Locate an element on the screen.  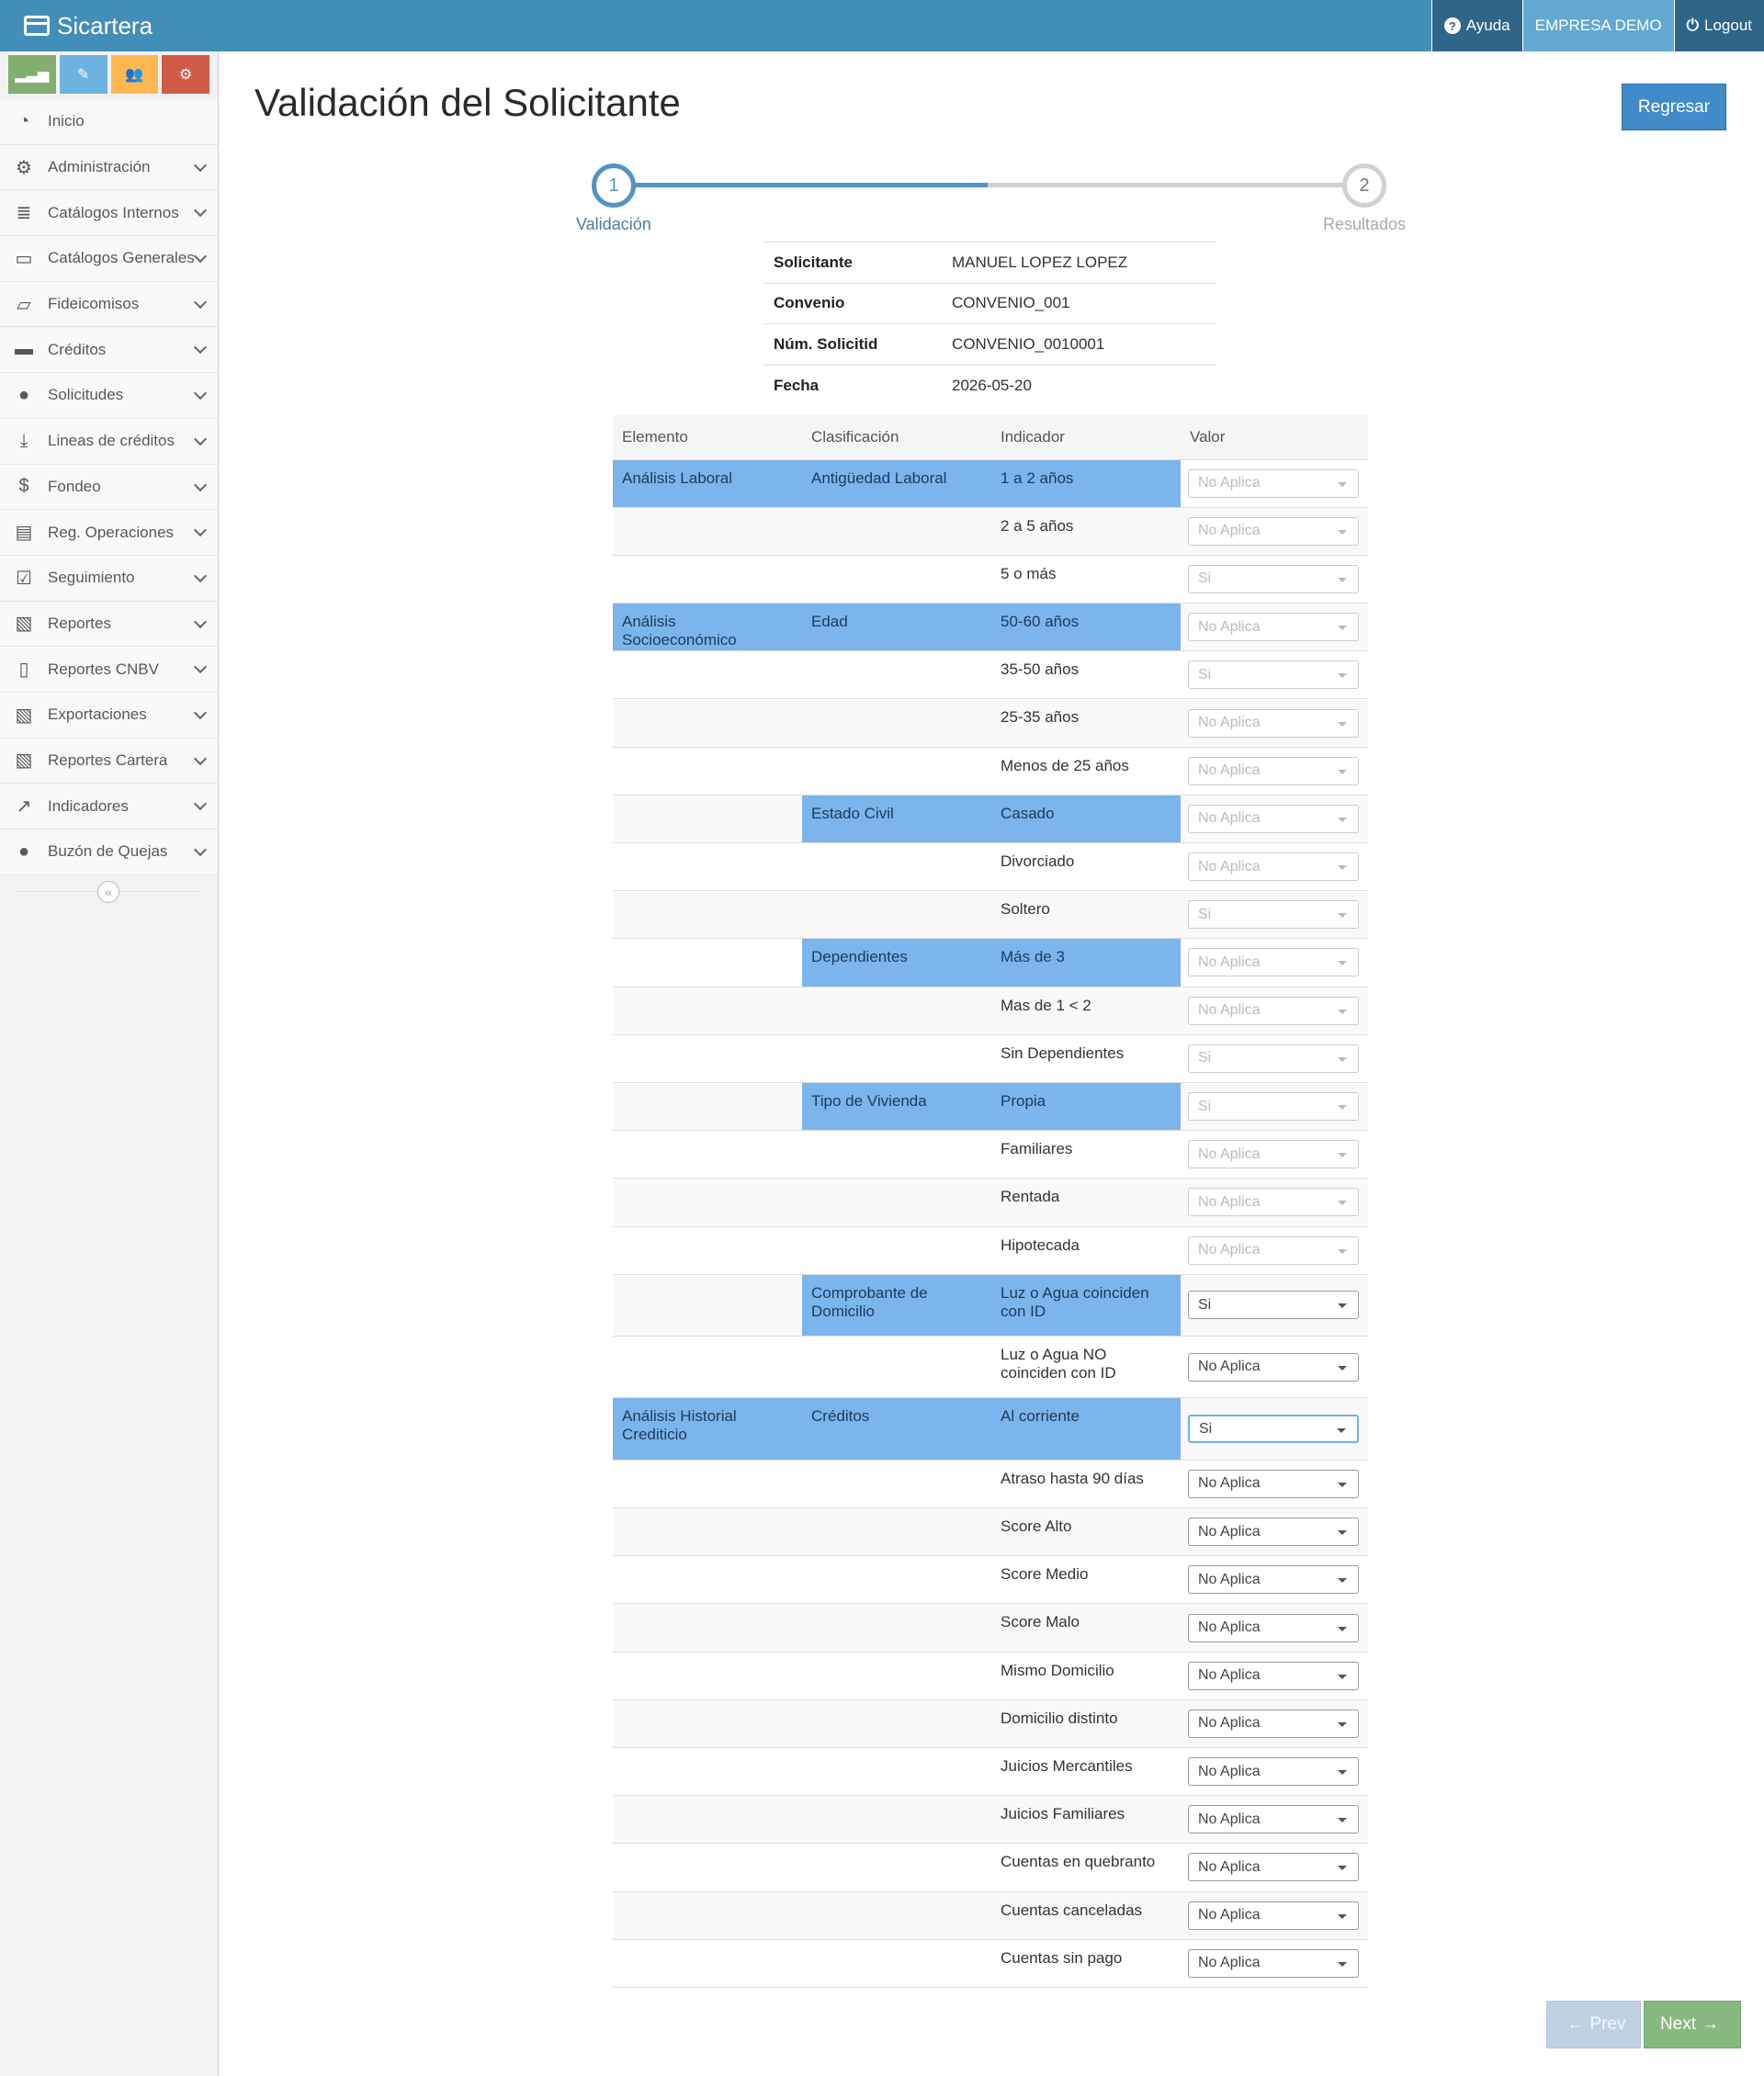
sidebar-item-8: $ Fondeo is located at coordinates (109, 487).